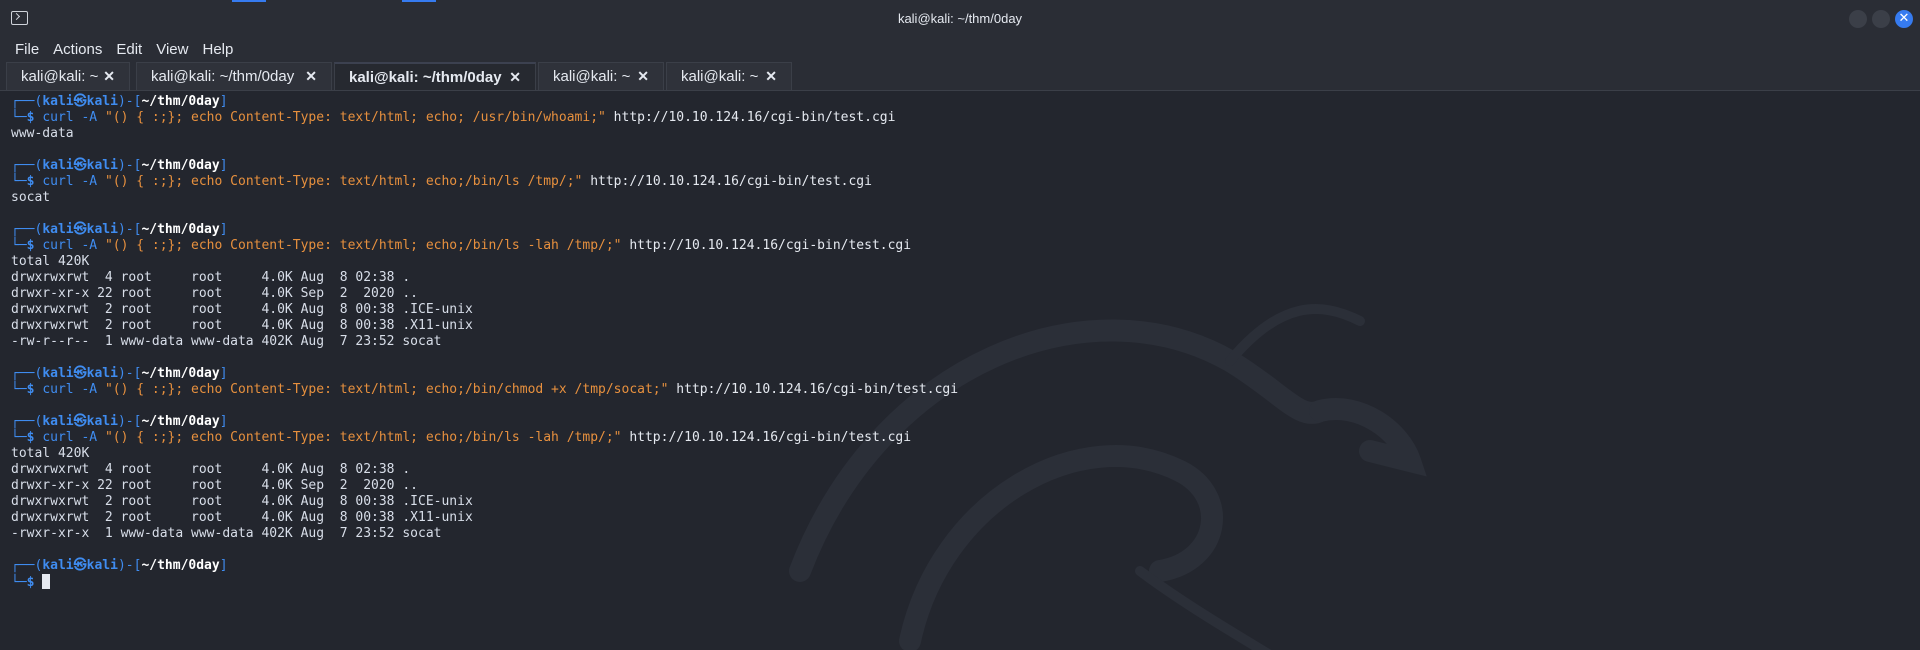 Image resolution: width=1920 pixels, height=650 pixels. What do you see at coordinates (484, 134) in the screenshot?
I see `output-line: www-data` at bounding box center [484, 134].